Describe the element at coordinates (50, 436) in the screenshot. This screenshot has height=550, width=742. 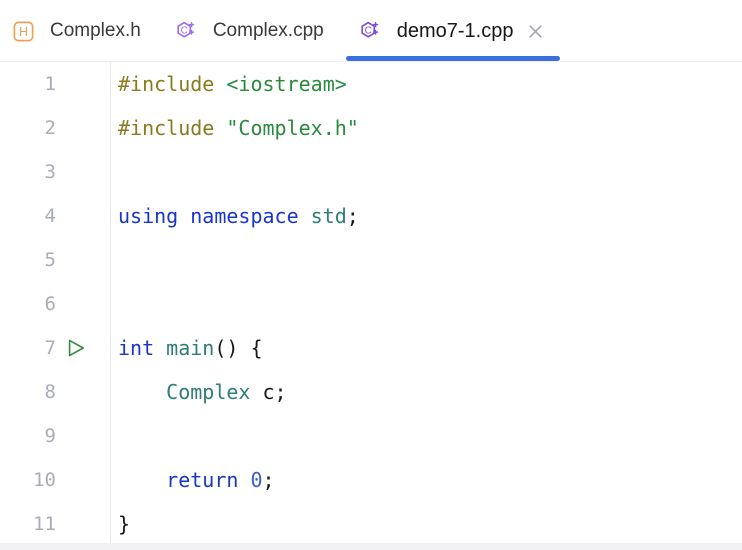
I see `line-number-text: 9` at that location.